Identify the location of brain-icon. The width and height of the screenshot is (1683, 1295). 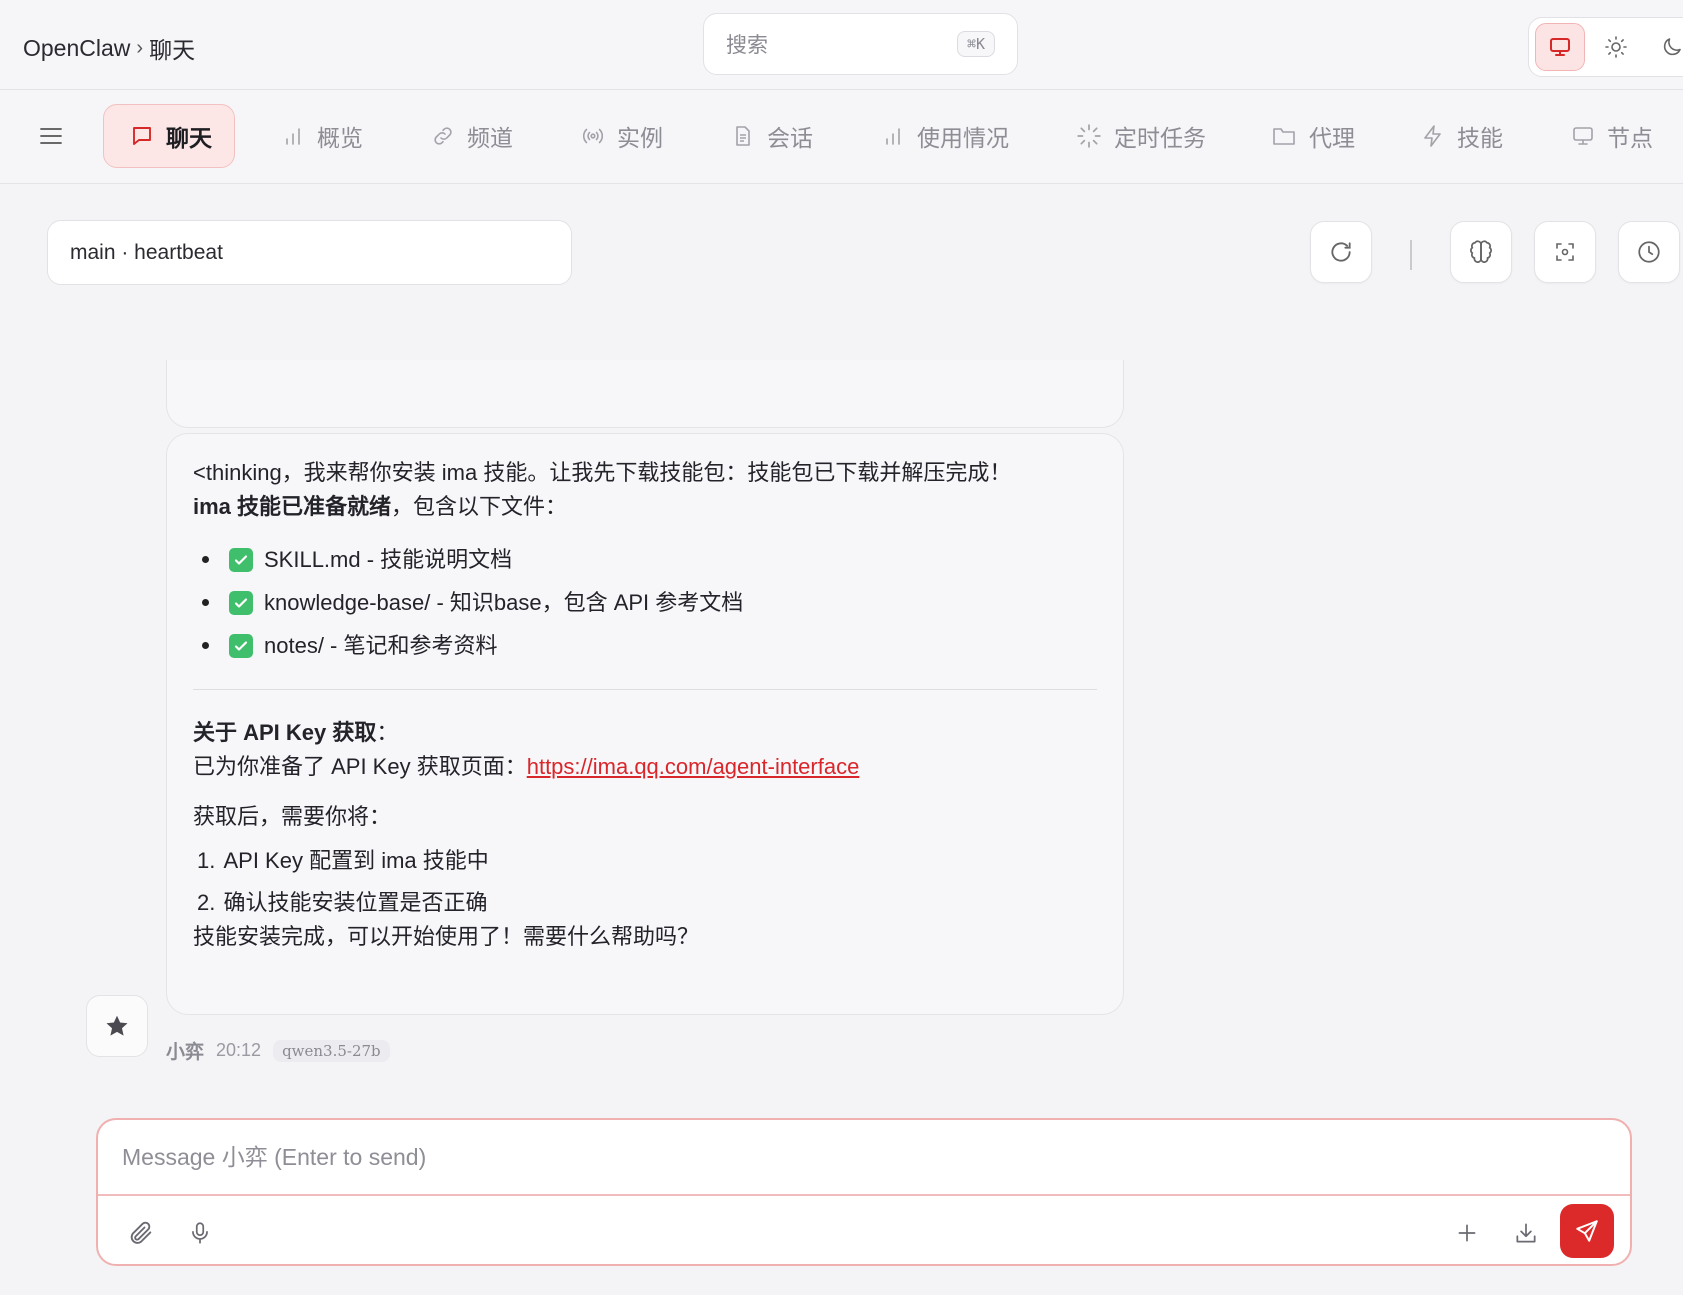
(1481, 252).